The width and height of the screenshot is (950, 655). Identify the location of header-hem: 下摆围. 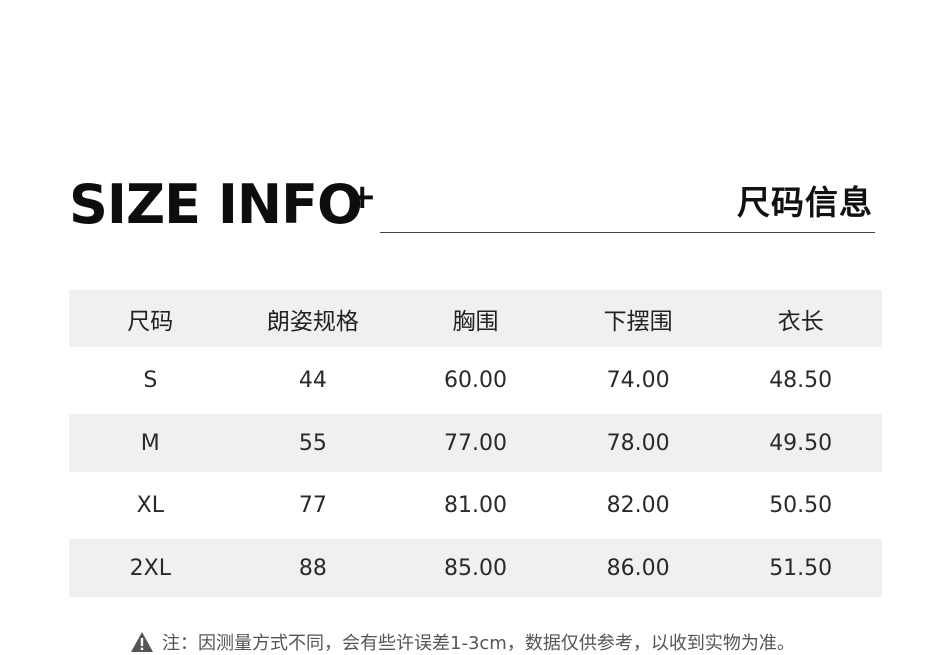
(638, 321).